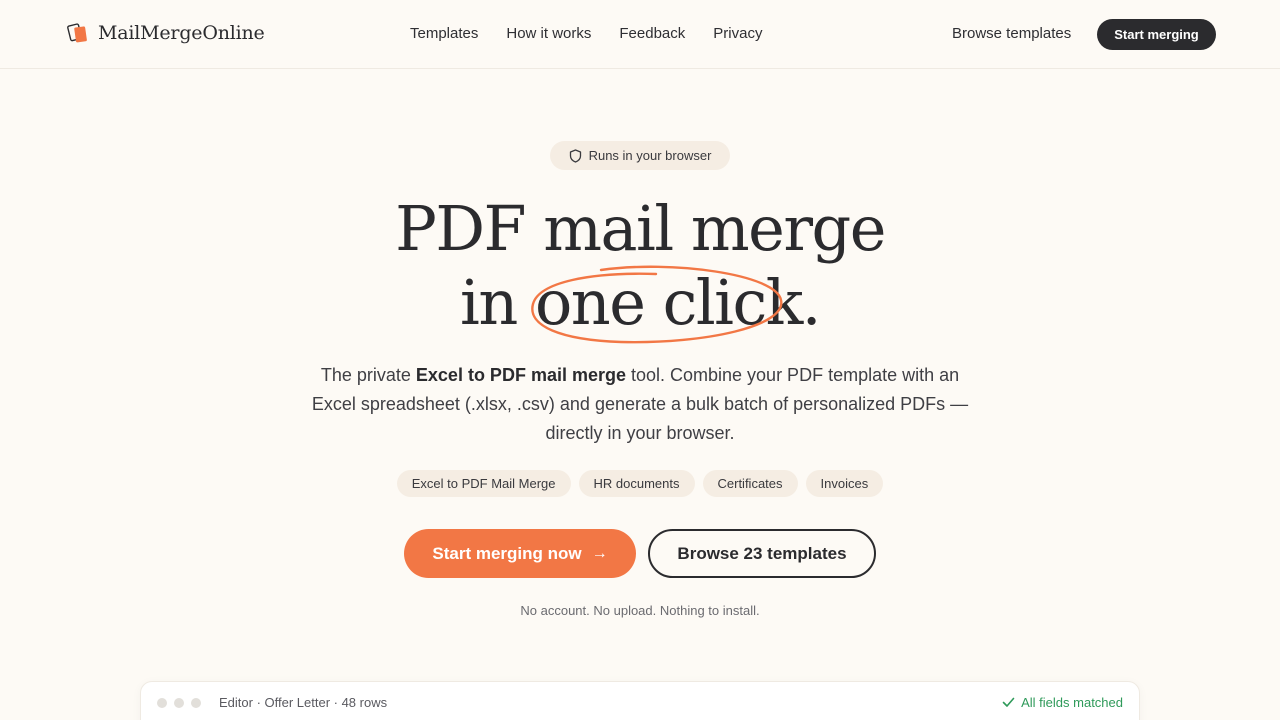  I want to click on window-dots, so click(182, 703).